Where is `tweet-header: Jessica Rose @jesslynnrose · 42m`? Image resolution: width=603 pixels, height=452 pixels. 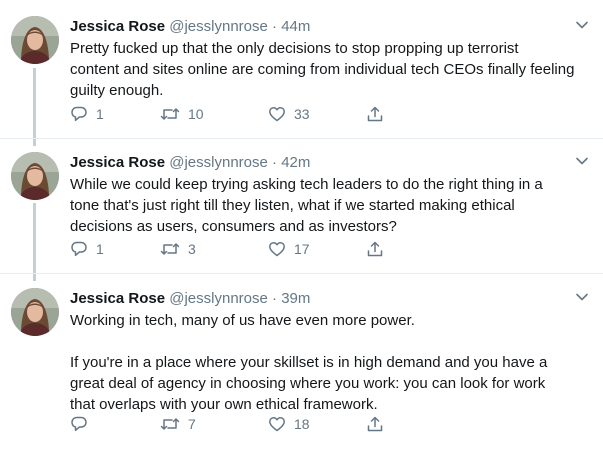
tweet-header: Jessica Rose @jesslynnrose · 42m is located at coordinates (330, 163).